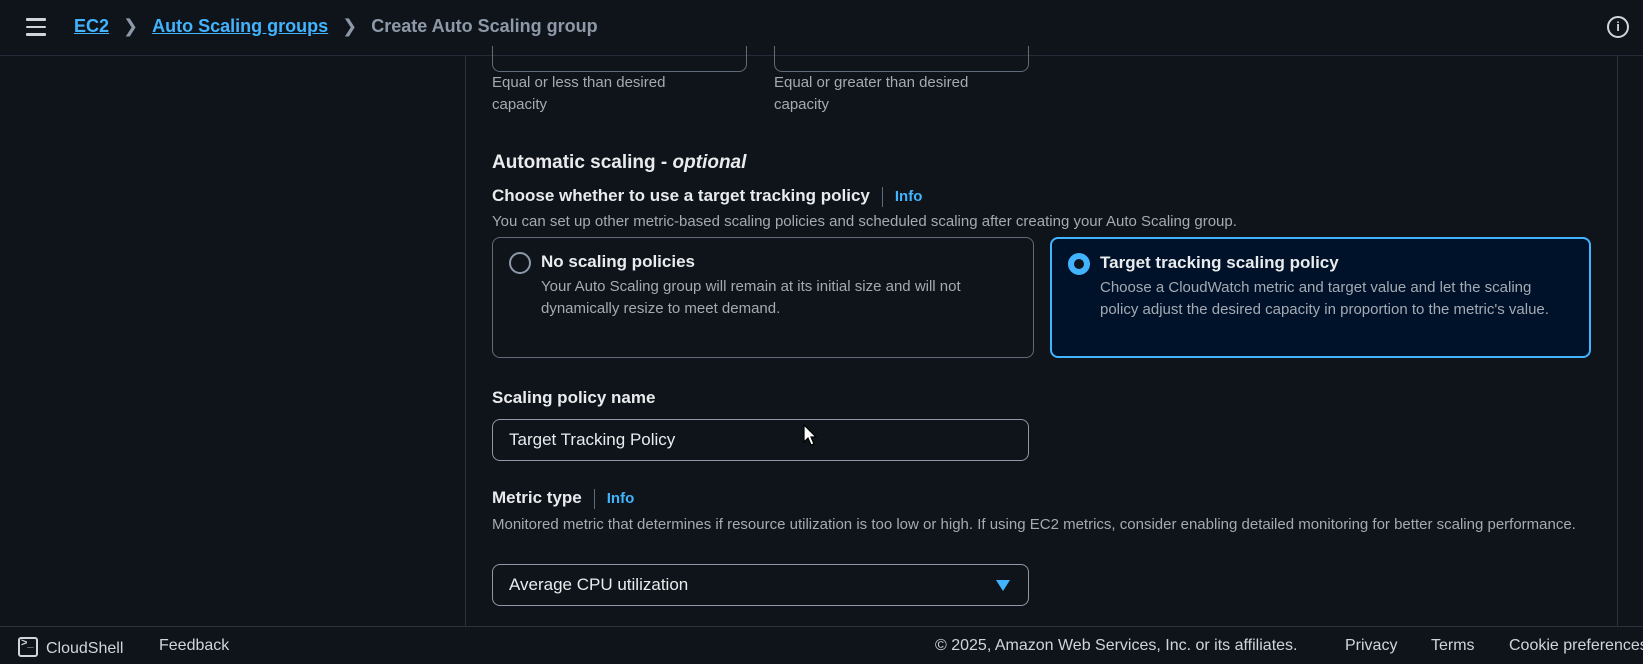 The image size is (1643, 664). I want to click on caret-down-icon, so click(1003, 585).